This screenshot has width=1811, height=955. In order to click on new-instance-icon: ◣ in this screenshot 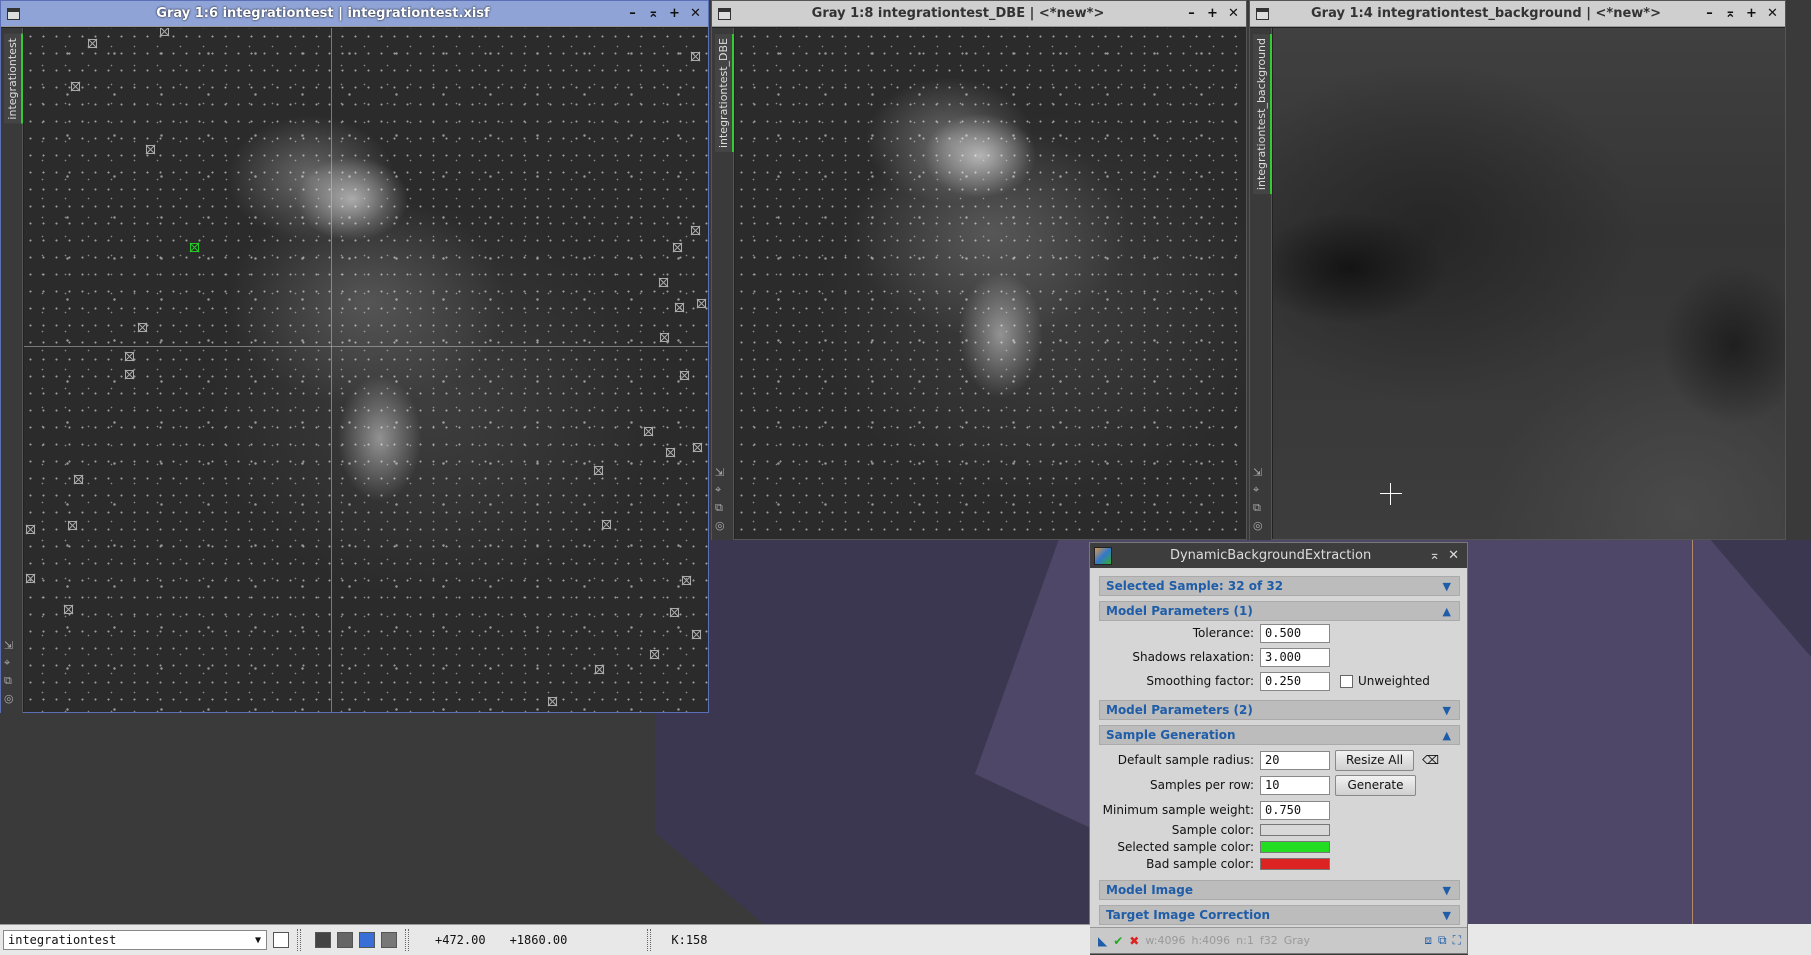, I will do `click(1102, 941)`.